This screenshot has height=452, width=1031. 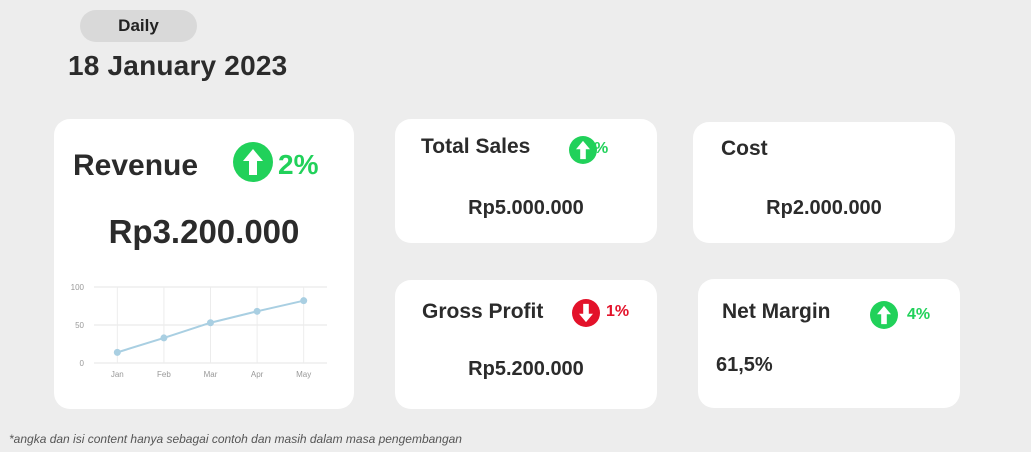 I want to click on chart-x-tick-label: Jan, so click(x=117, y=374).